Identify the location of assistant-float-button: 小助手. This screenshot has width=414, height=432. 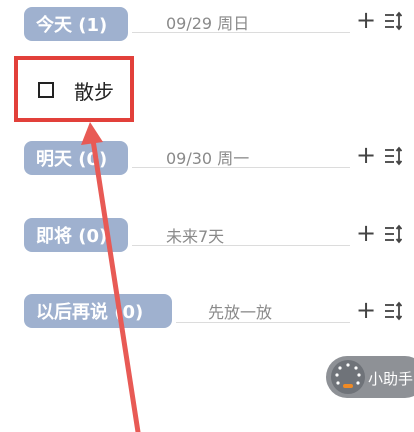
(370, 377).